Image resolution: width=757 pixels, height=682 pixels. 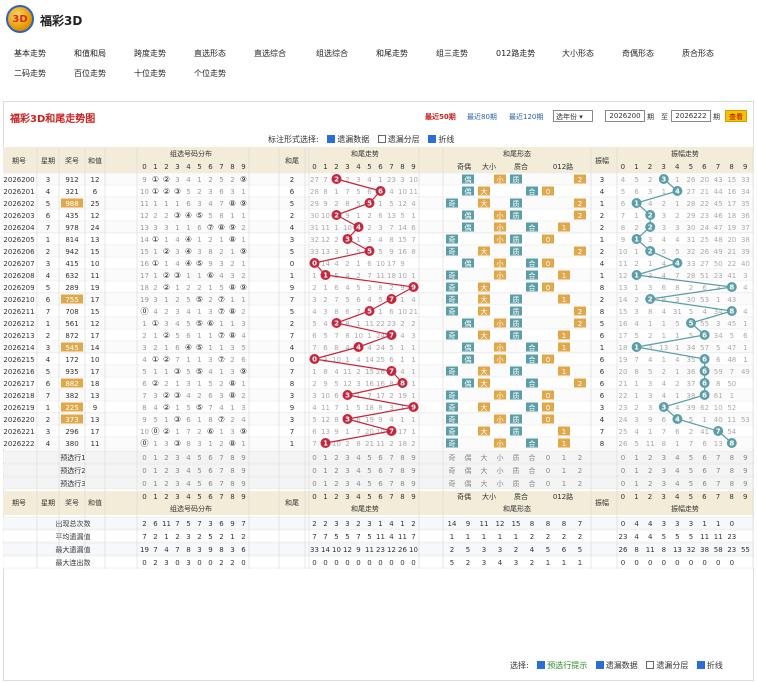 What do you see at coordinates (90, 53) in the screenshot?
I see `nav-link: 和值和局` at bounding box center [90, 53].